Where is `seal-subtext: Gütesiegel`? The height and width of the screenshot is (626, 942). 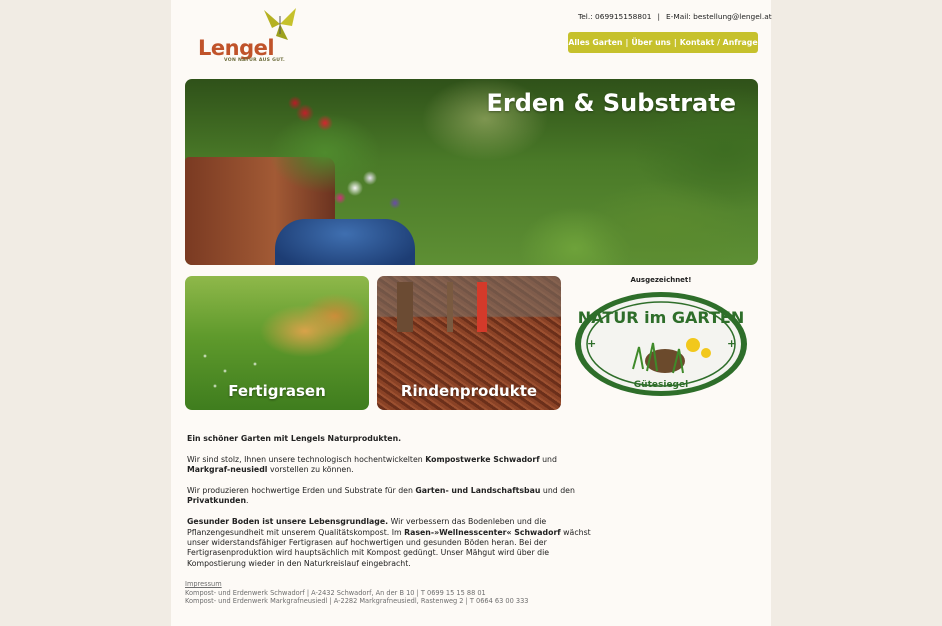
seal-subtext: Gütesiegel is located at coordinates (661, 385).